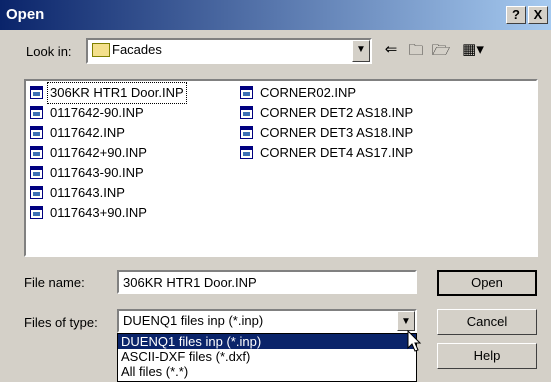 The height and width of the screenshot is (382, 551). What do you see at coordinates (107, 113) in the screenshot?
I see `file-item: 0117642-90.INP` at bounding box center [107, 113].